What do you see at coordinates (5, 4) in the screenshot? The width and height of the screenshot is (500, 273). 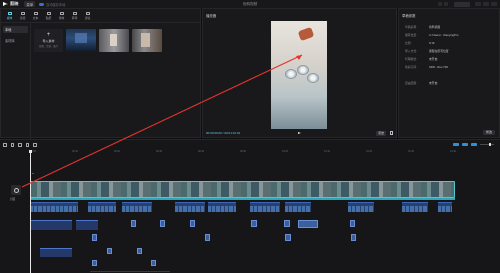 I see `app-logo-icon` at bounding box center [5, 4].